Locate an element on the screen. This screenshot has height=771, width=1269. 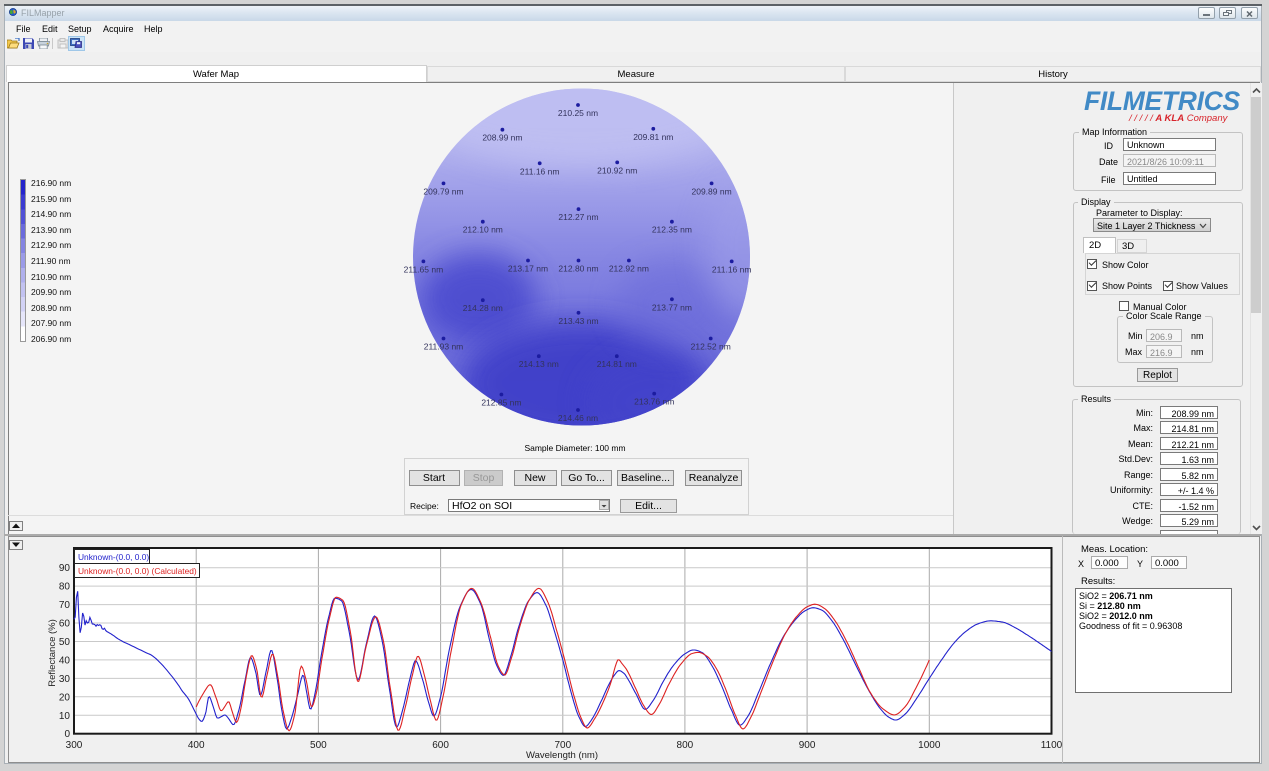
svg-text: 60 is located at coordinates (65, 624).